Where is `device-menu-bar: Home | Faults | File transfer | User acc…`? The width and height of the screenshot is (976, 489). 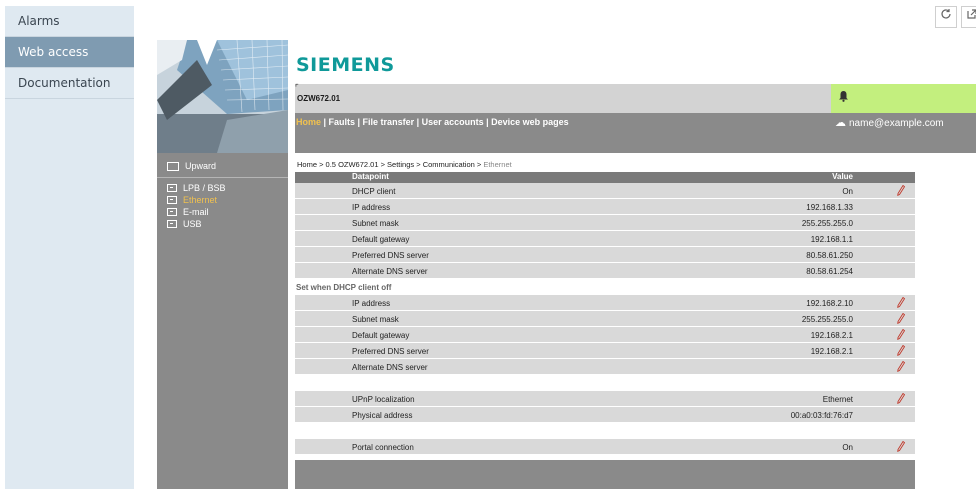 device-menu-bar: Home | Faults | File transfer | User acc… is located at coordinates (635, 133).